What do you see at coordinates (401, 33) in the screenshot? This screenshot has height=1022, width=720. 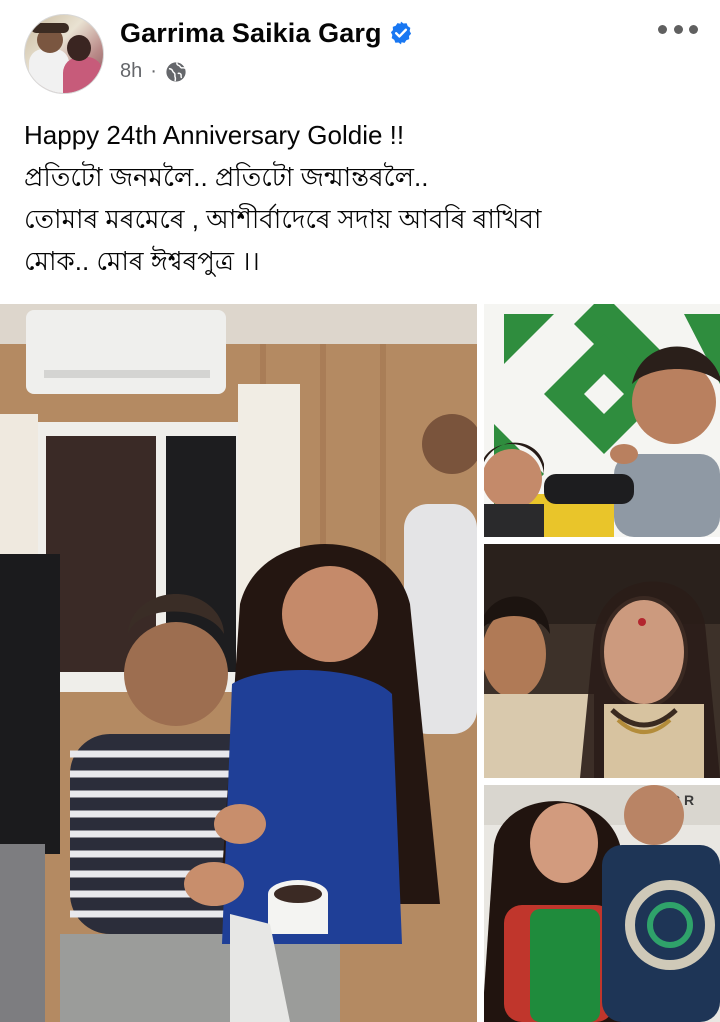 I see `verified-badge-icon` at bounding box center [401, 33].